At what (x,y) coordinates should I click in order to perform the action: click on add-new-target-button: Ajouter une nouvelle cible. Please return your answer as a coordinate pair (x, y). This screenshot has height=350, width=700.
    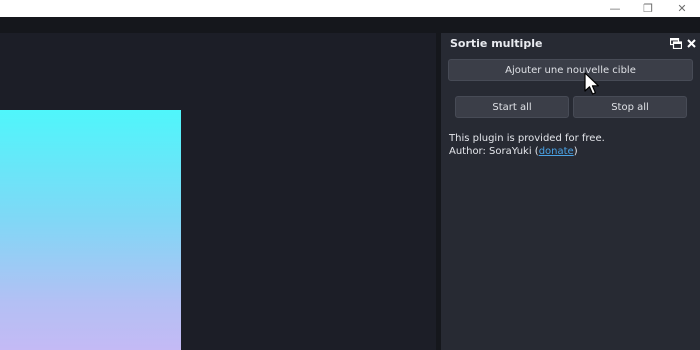
    Looking at the image, I should click on (570, 70).